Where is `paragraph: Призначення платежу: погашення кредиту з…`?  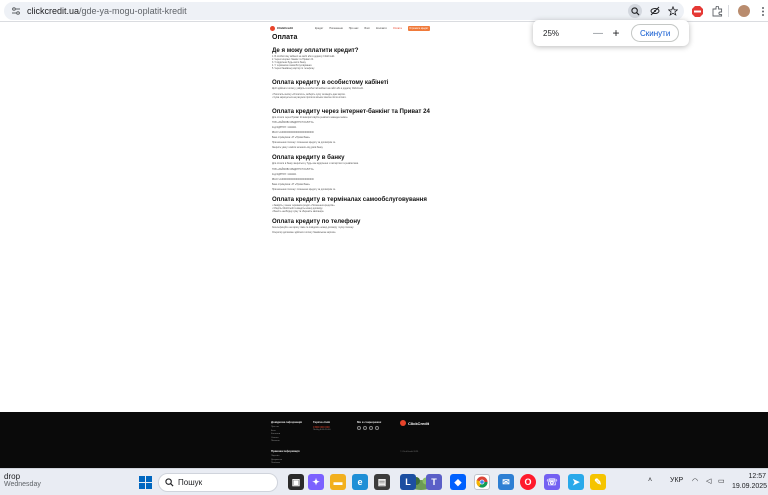 paragraph: Призначення платежу: погашення кредиту з… is located at coordinates (304, 143).